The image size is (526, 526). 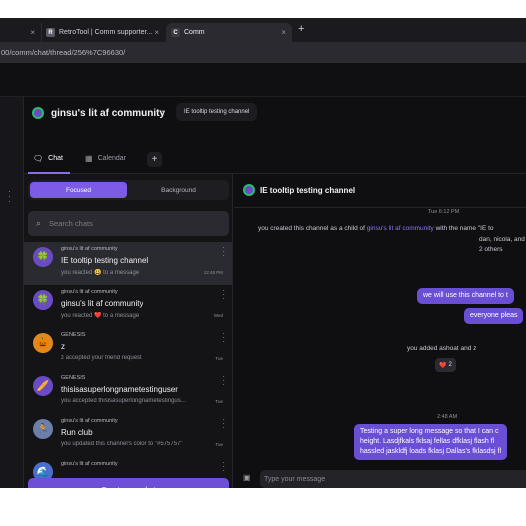 I want to click on reaction-chip: ❤️ 2, so click(x=445, y=365).